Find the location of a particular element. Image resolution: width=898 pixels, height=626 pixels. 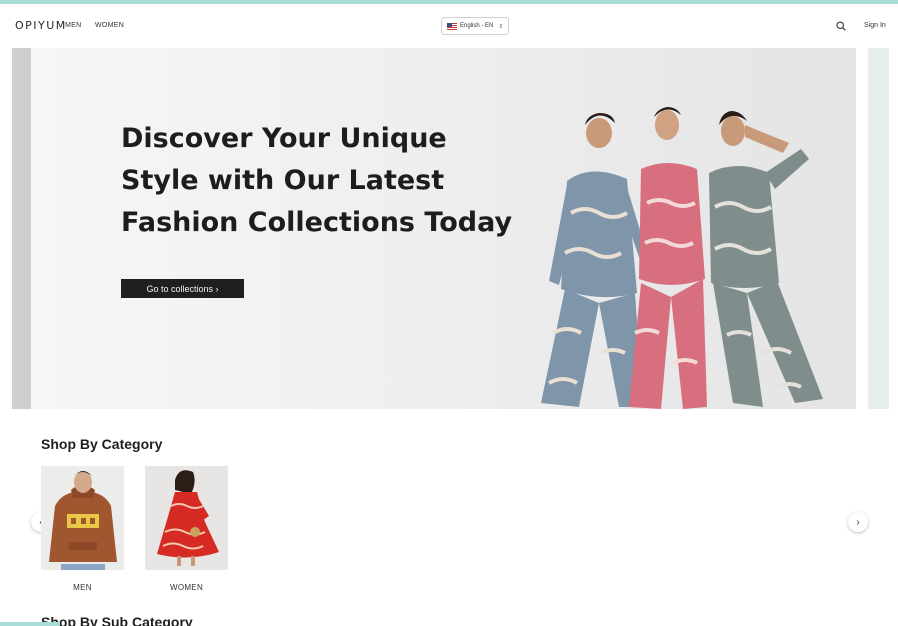

site-header: OPIYUM MEN WOMEN English - EN ⇕ Sign In is located at coordinates (449, 25).